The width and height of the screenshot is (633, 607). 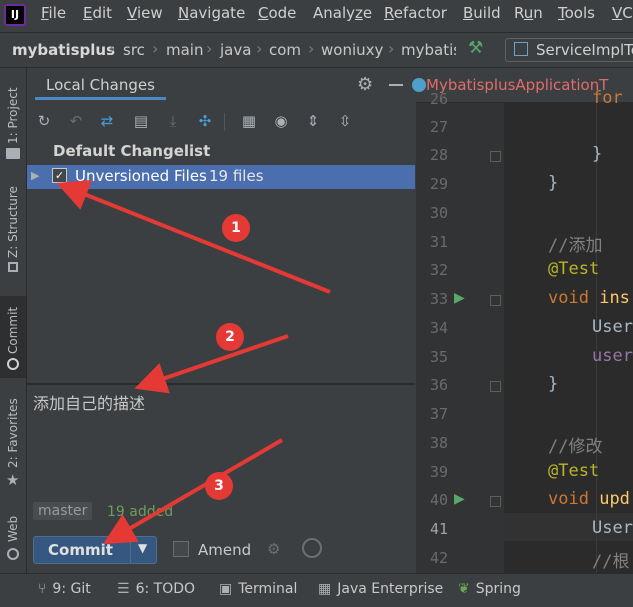 I want to click on annotation-badge-2: 2, so click(x=230, y=337).